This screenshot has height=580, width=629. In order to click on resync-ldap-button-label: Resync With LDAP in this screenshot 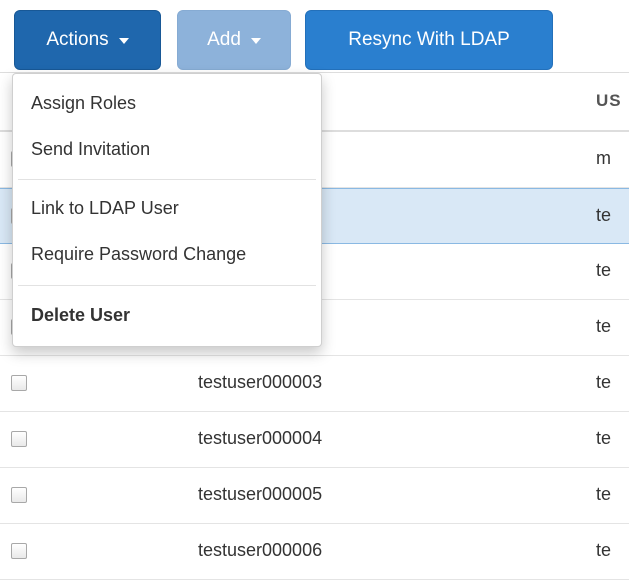, I will do `click(429, 39)`.